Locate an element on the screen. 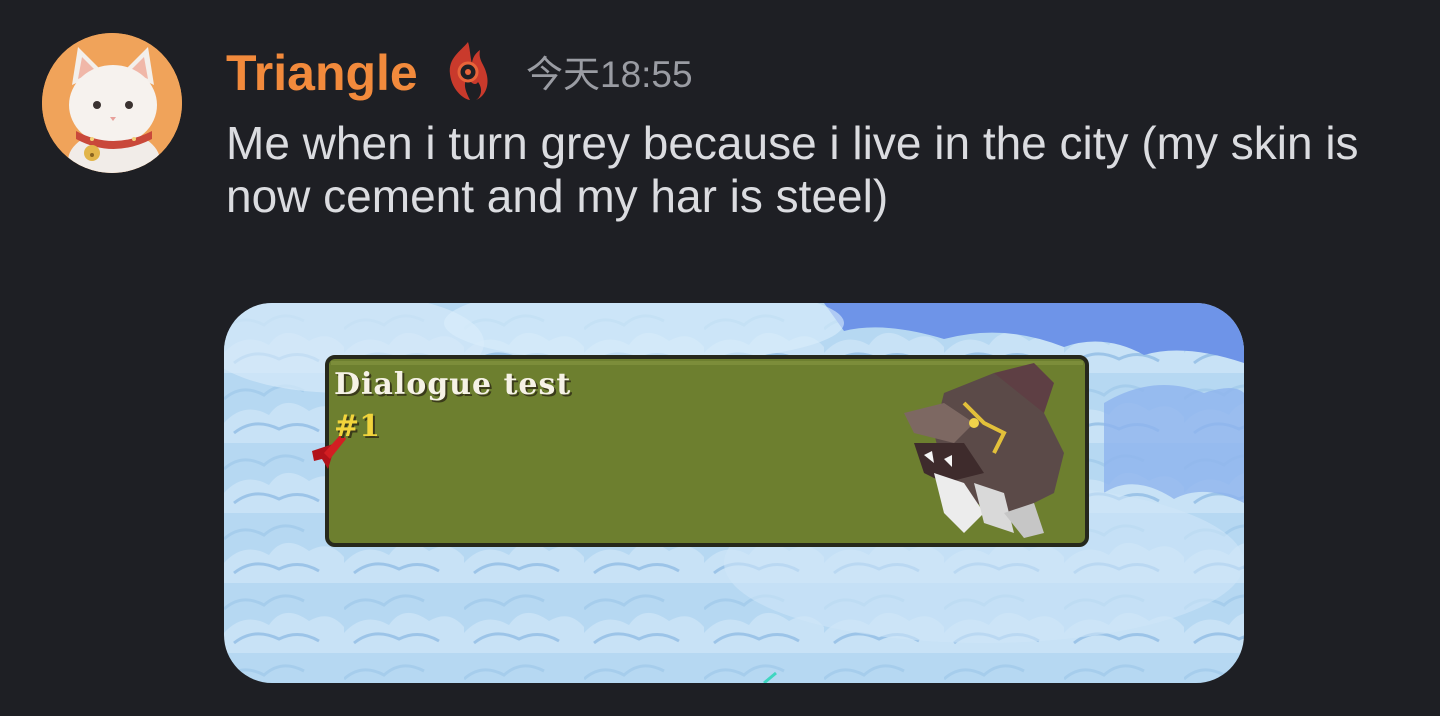  flame-badge-icon is located at coordinates (468, 71).